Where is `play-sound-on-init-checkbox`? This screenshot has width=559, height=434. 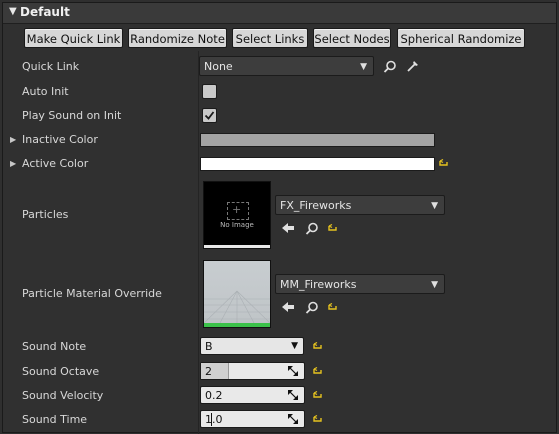 play-sound-on-init-checkbox is located at coordinates (209, 115).